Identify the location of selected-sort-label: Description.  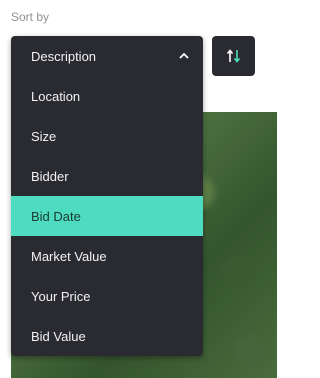
(64, 56).